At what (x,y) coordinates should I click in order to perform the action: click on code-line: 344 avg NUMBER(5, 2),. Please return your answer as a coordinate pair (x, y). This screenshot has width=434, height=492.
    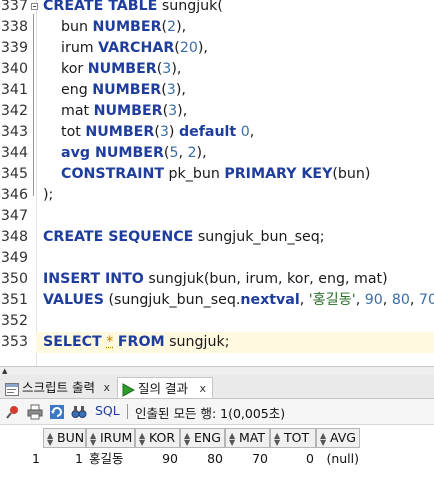
    Looking at the image, I should click on (217, 153).